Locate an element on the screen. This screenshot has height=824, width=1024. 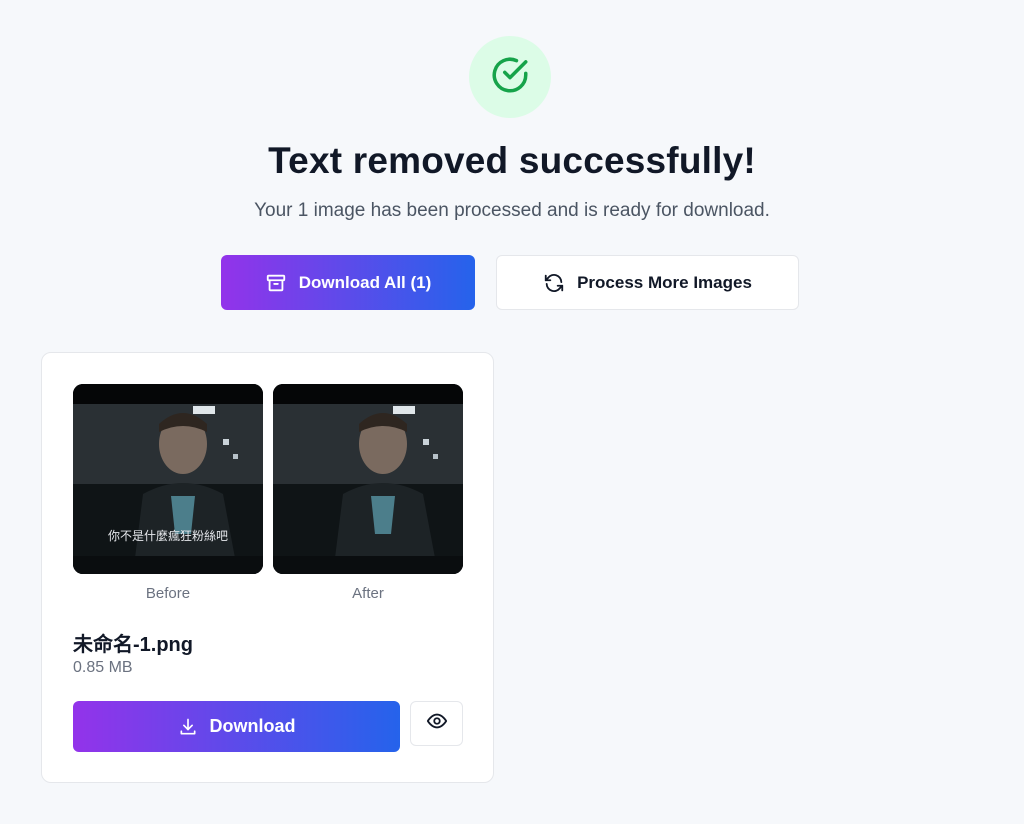
archive-icon is located at coordinates (276, 283).